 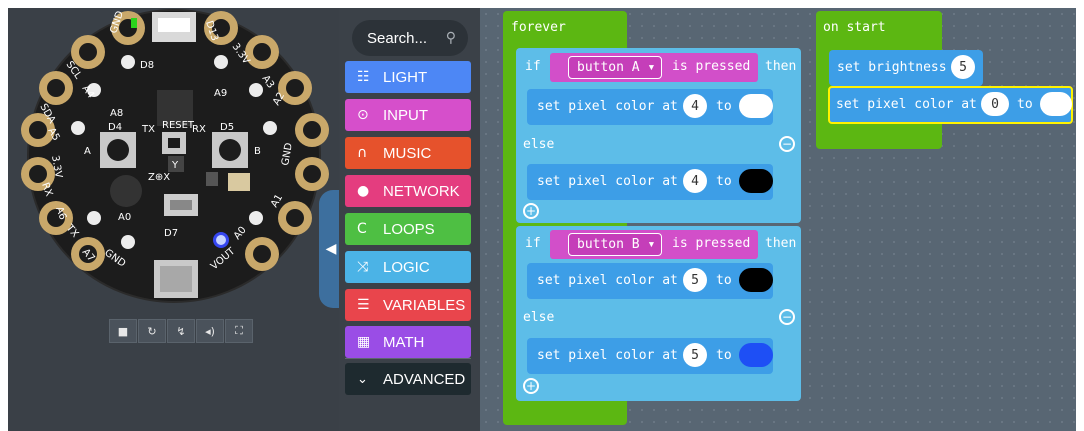 I want to click on category-loops: C LOOPS, so click(x=408, y=229).